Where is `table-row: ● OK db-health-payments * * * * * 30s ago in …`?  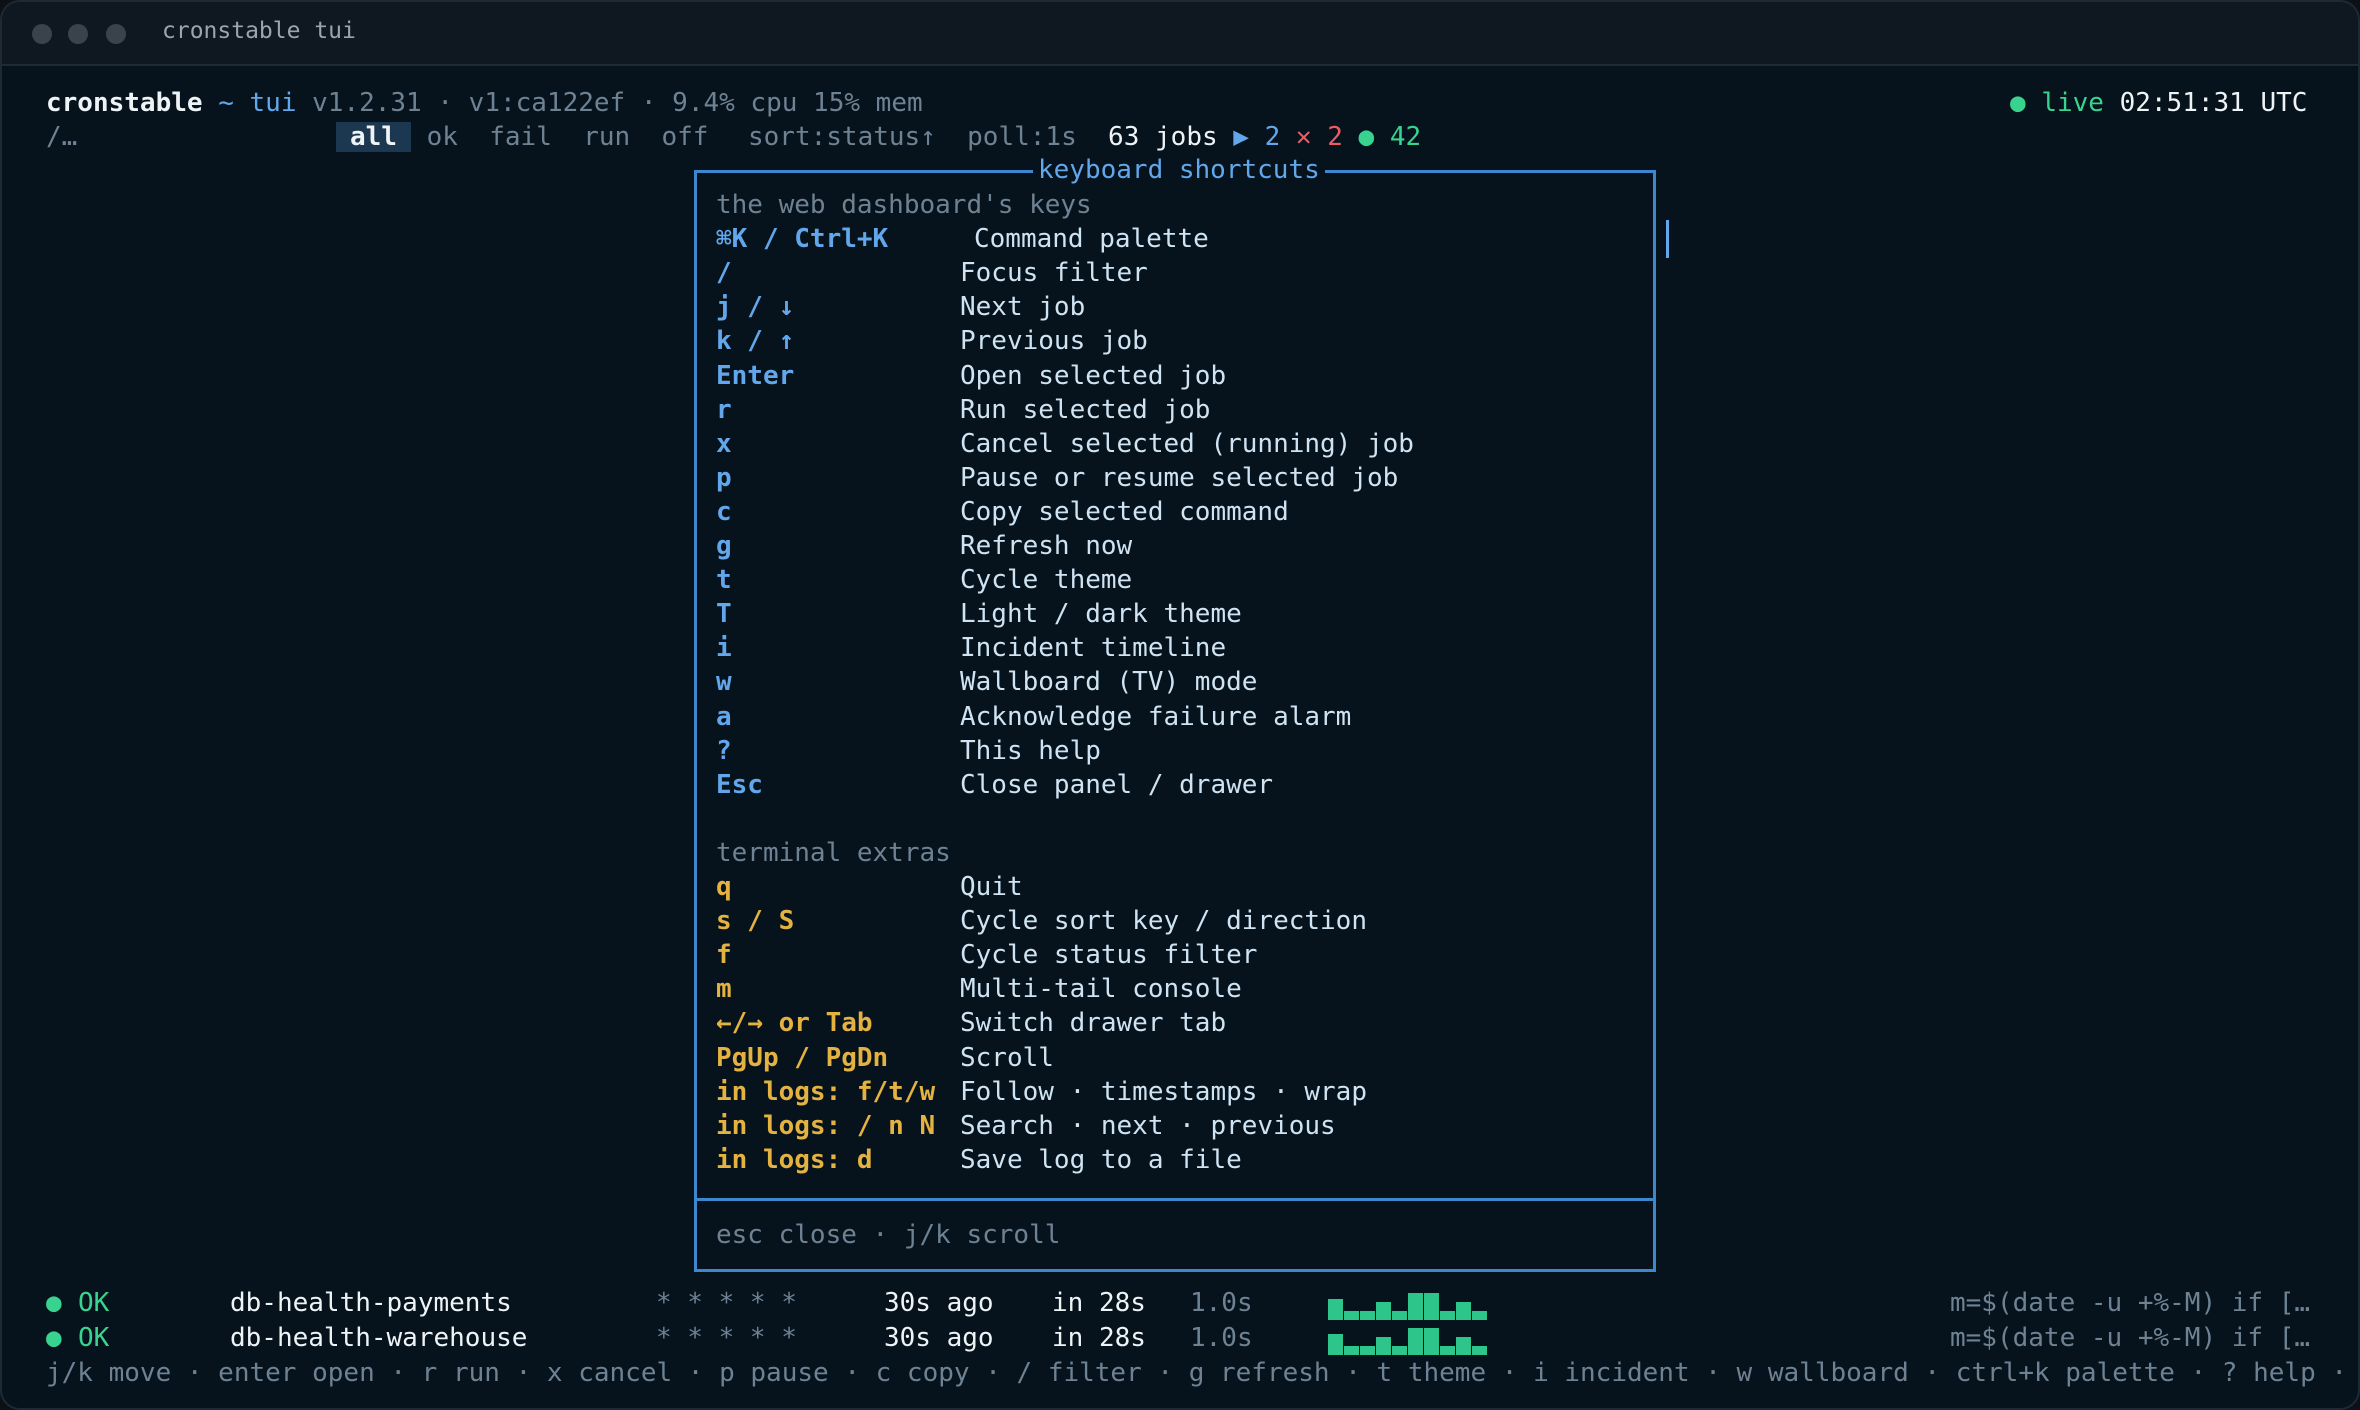 table-row: ● OK db-health-payments * * * * * 30s ago in … is located at coordinates (1180, 1303).